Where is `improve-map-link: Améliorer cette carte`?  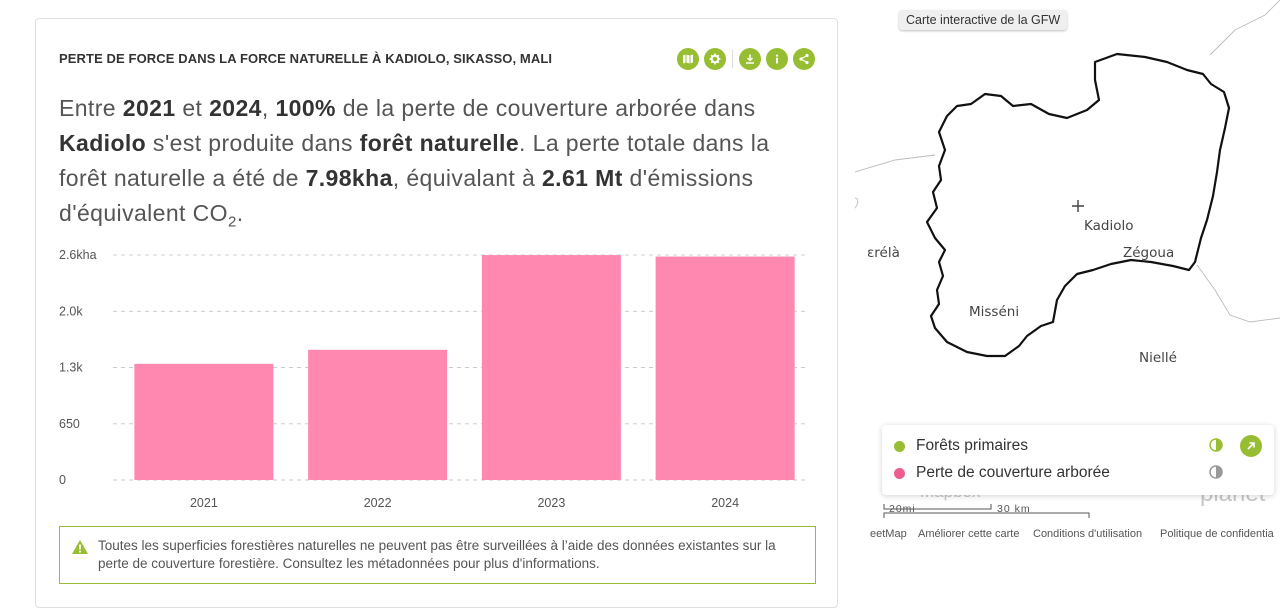
improve-map-link: Améliorer cette carte is located at coordinates (968, 534).